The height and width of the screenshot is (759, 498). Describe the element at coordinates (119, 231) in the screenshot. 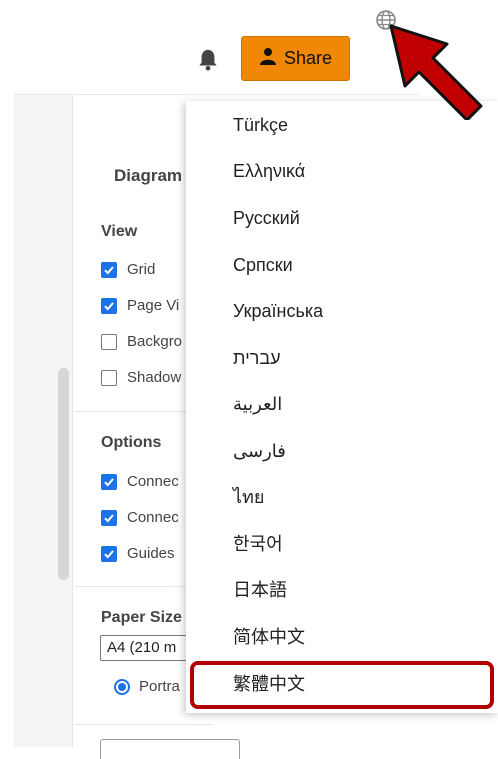

I see `view-heading: View` at that location.